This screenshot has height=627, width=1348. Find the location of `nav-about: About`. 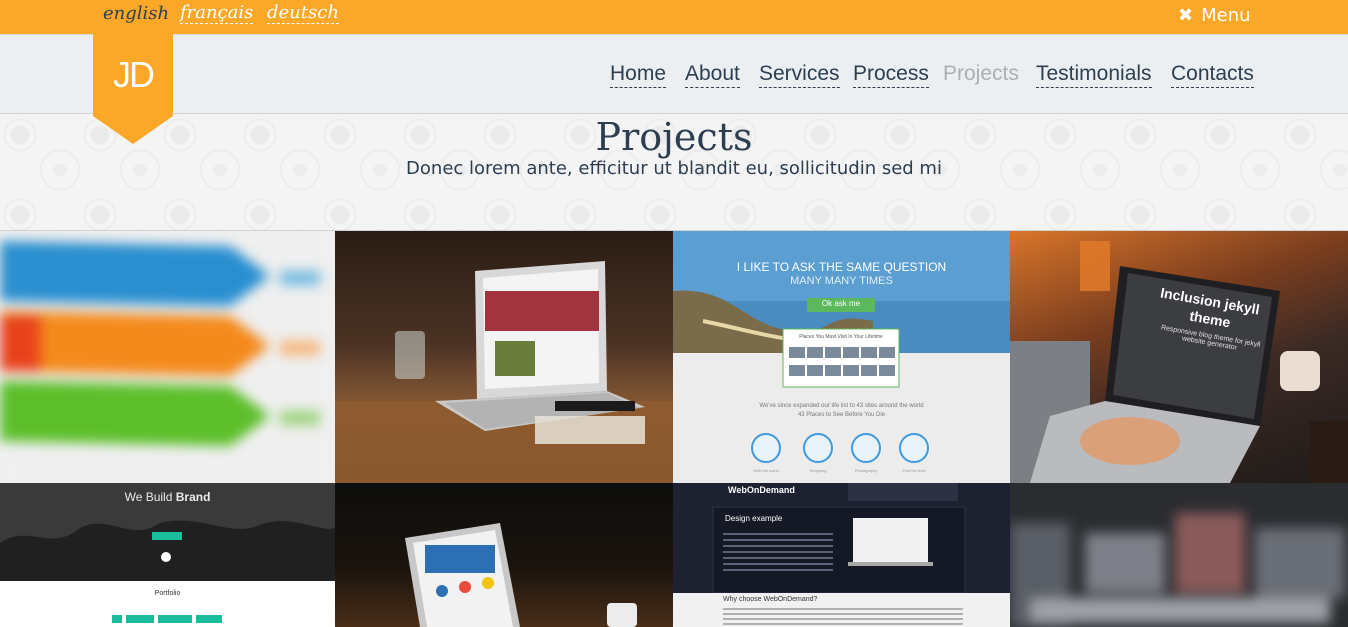

nav-about: About is located at coordinates (712, 75).